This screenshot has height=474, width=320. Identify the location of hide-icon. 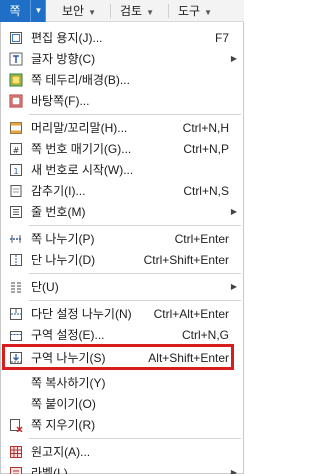
(16, 191).